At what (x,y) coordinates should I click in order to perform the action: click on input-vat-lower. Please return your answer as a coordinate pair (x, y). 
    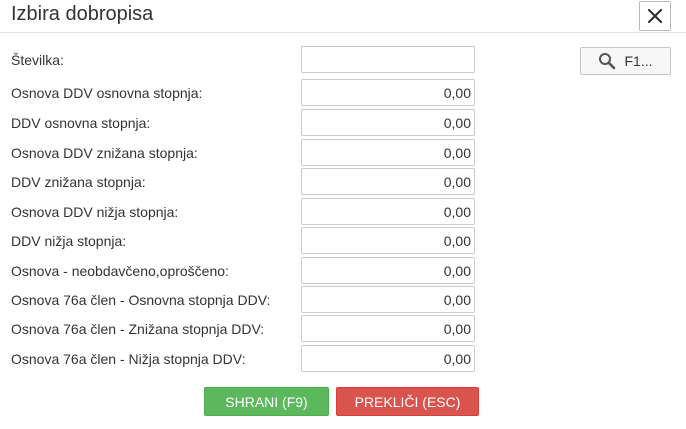
    Looking at the image, I should click on (388, 240).